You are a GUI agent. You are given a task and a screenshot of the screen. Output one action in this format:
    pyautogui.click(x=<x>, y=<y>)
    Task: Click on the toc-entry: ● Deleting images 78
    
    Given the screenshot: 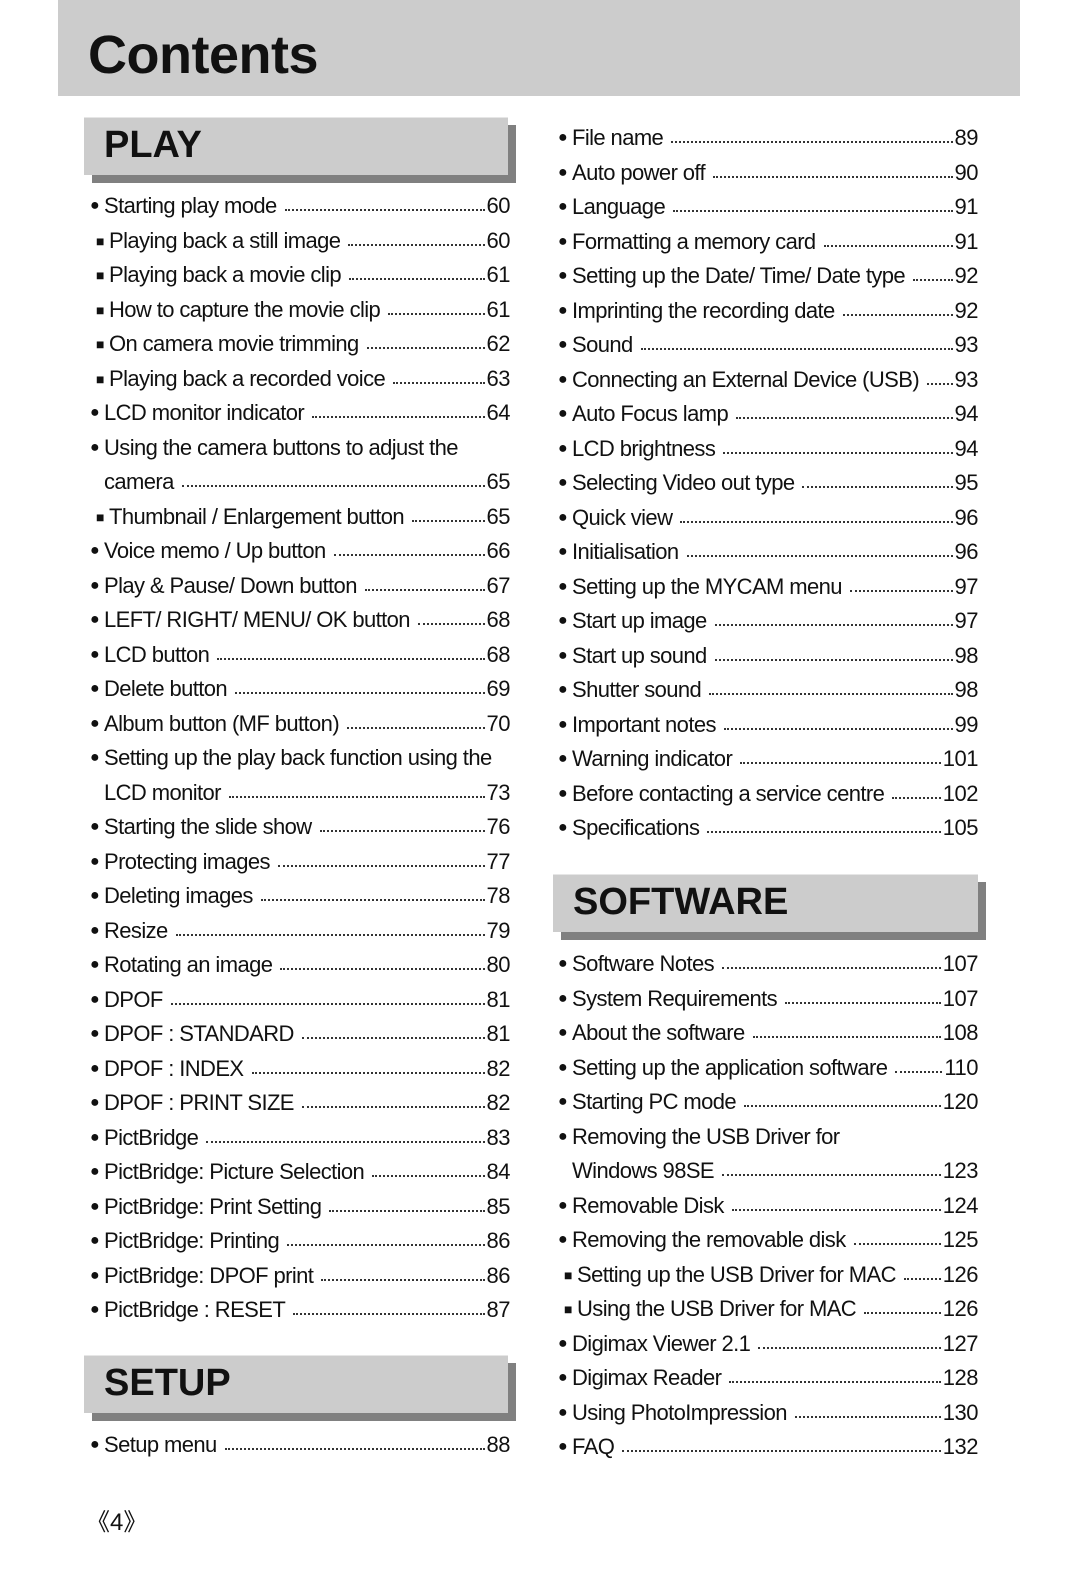 What is the action you would take?
    pyautogui.click(x=300, y=896)
    